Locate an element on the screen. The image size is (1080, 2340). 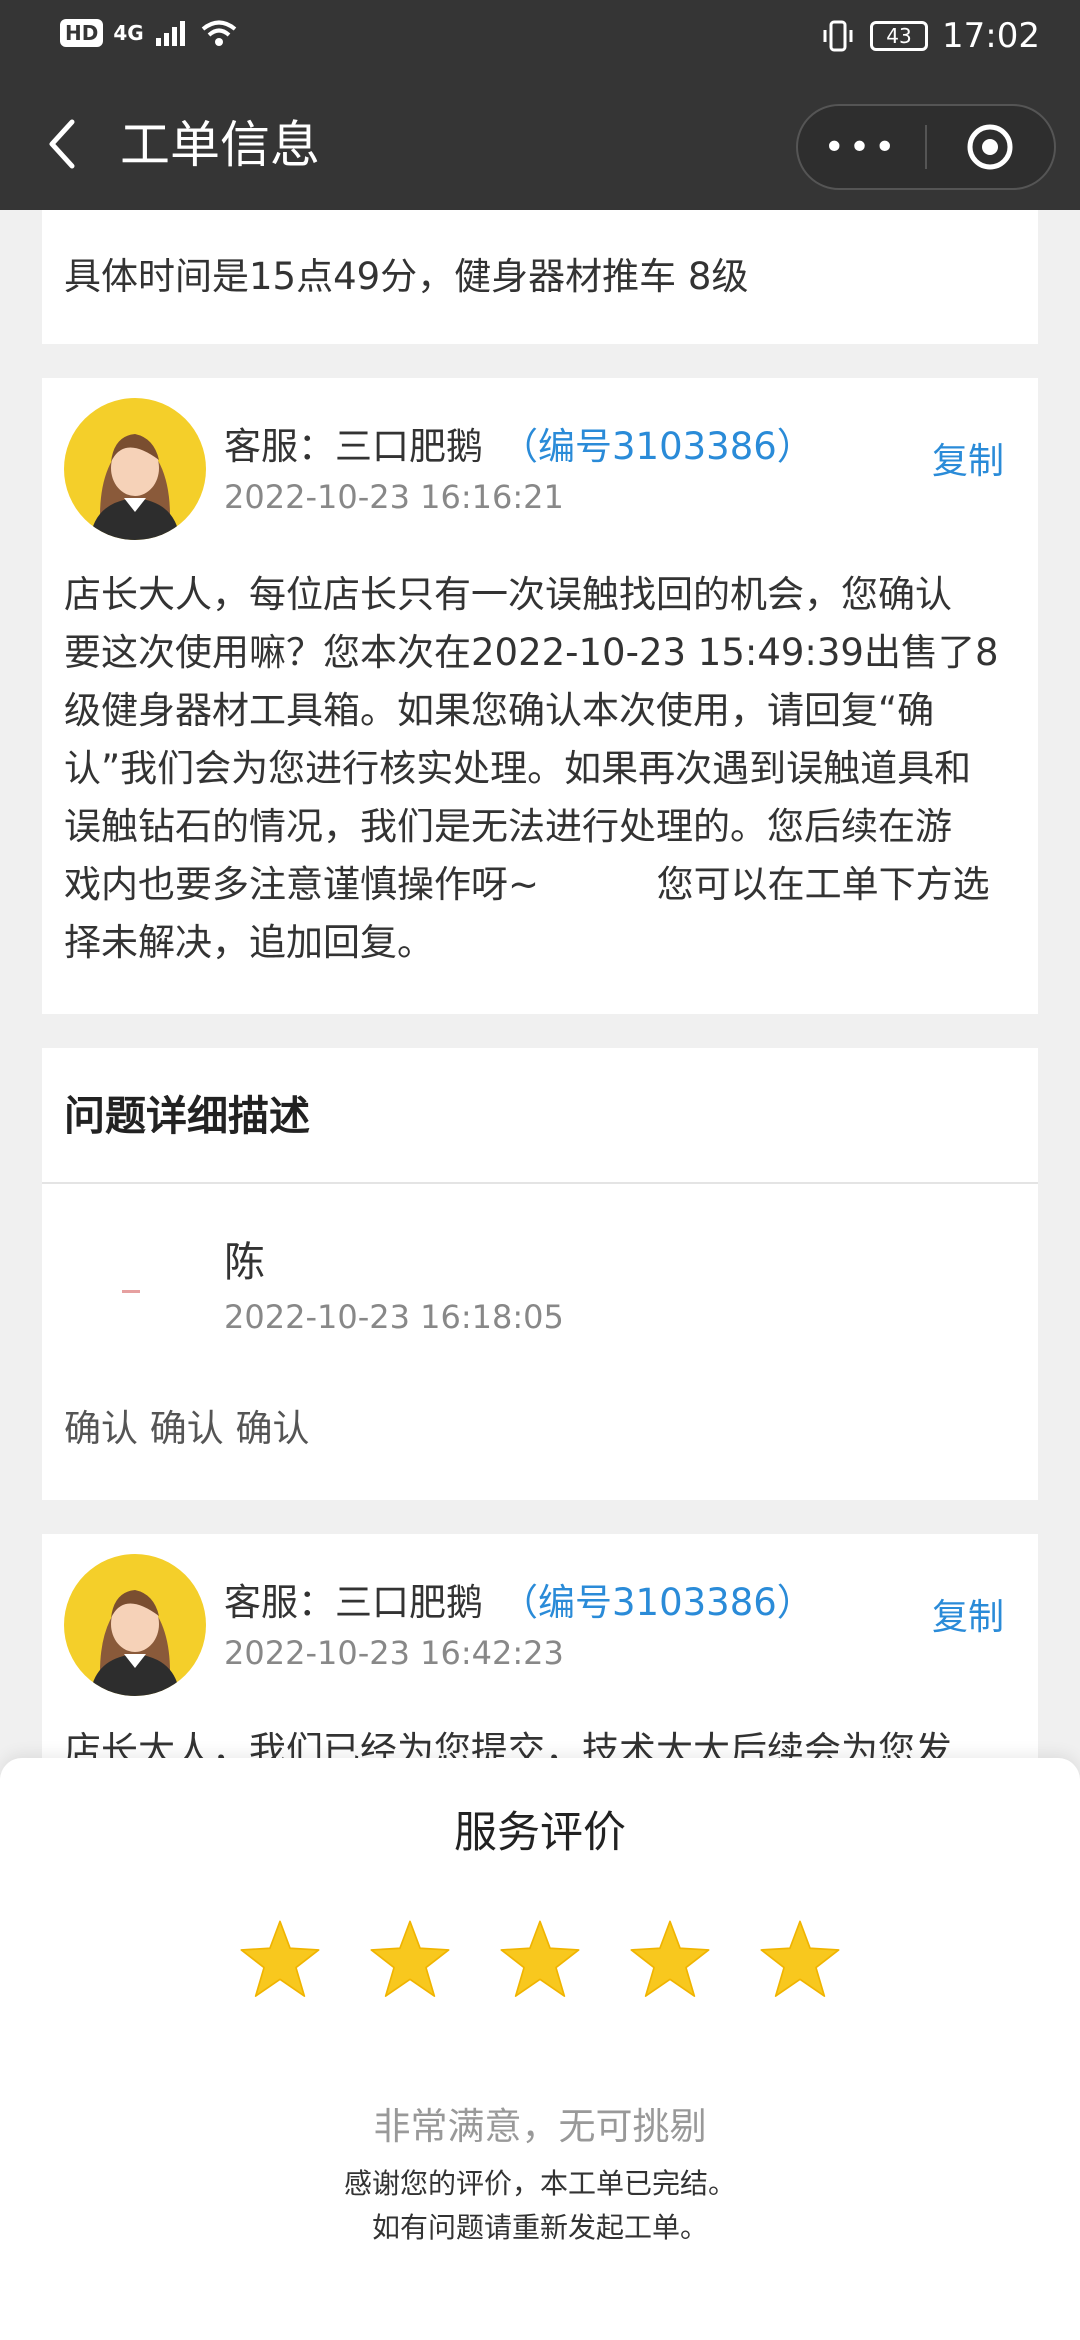
reply-line: 店长大人，每位店长只有一次误触找回的机会，您确认 is located at coordinates (508, 594).